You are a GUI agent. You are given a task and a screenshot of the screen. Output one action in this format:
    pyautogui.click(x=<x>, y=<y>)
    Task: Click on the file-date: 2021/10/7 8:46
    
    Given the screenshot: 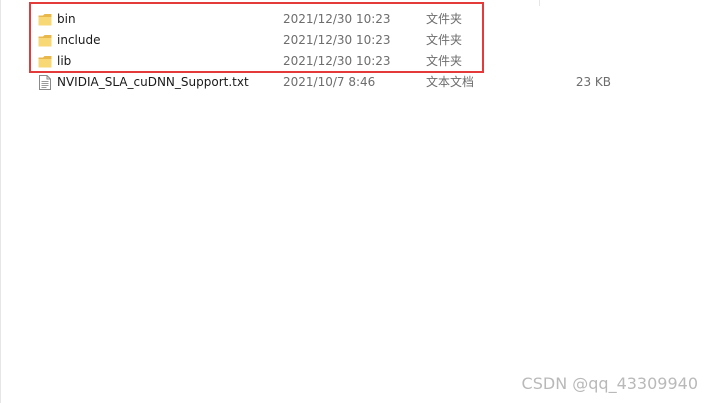 What is the action you would take?
    pyautogui.click(x=329, y=82)
    